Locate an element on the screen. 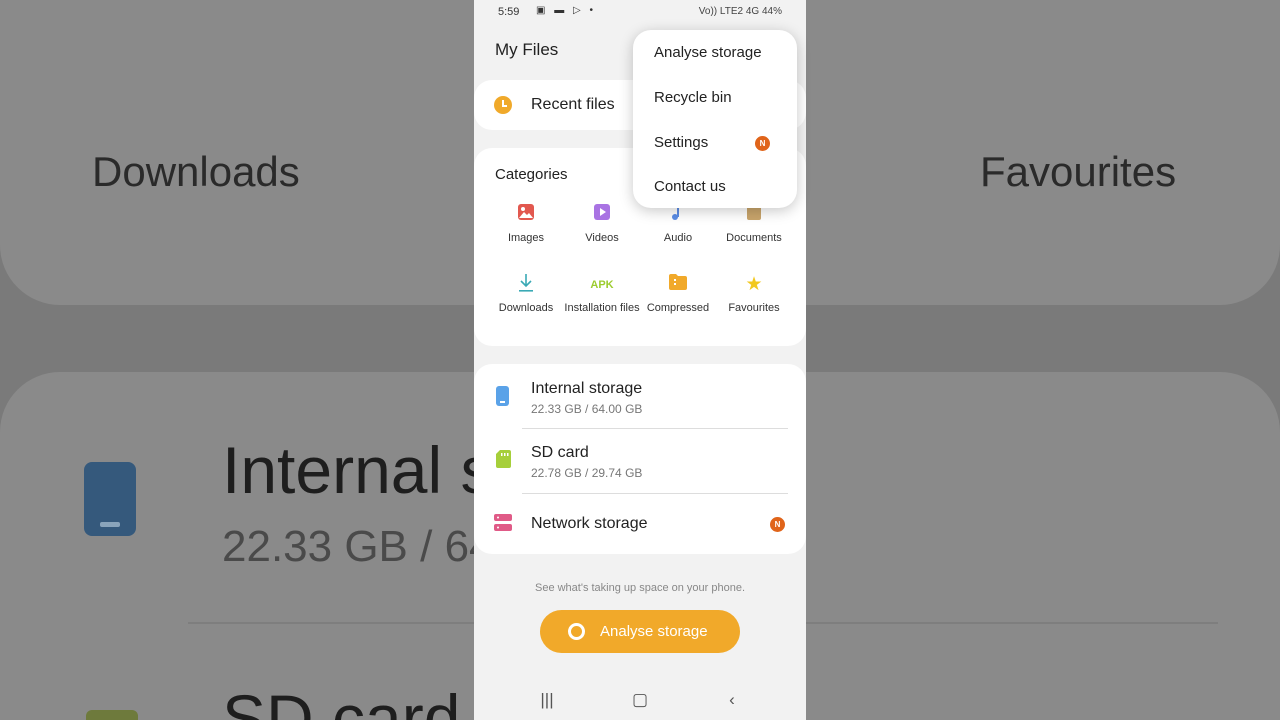  battery-level: 44% is located at coordinates (771, 11).